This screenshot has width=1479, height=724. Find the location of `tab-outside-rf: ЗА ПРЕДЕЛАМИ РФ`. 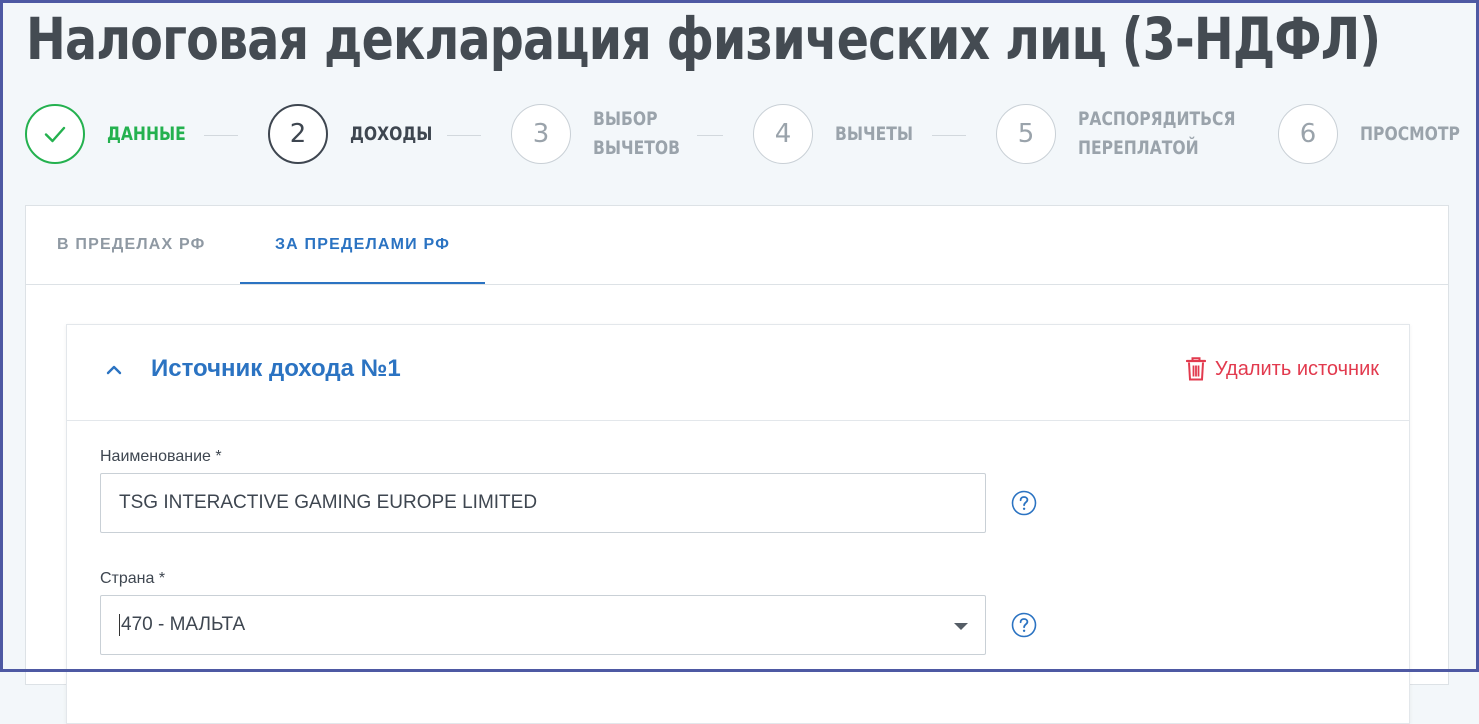

tab-outside-rf: ЗА ПРЕДЕЛАМИ РФ is located at coordinates (362, 245).